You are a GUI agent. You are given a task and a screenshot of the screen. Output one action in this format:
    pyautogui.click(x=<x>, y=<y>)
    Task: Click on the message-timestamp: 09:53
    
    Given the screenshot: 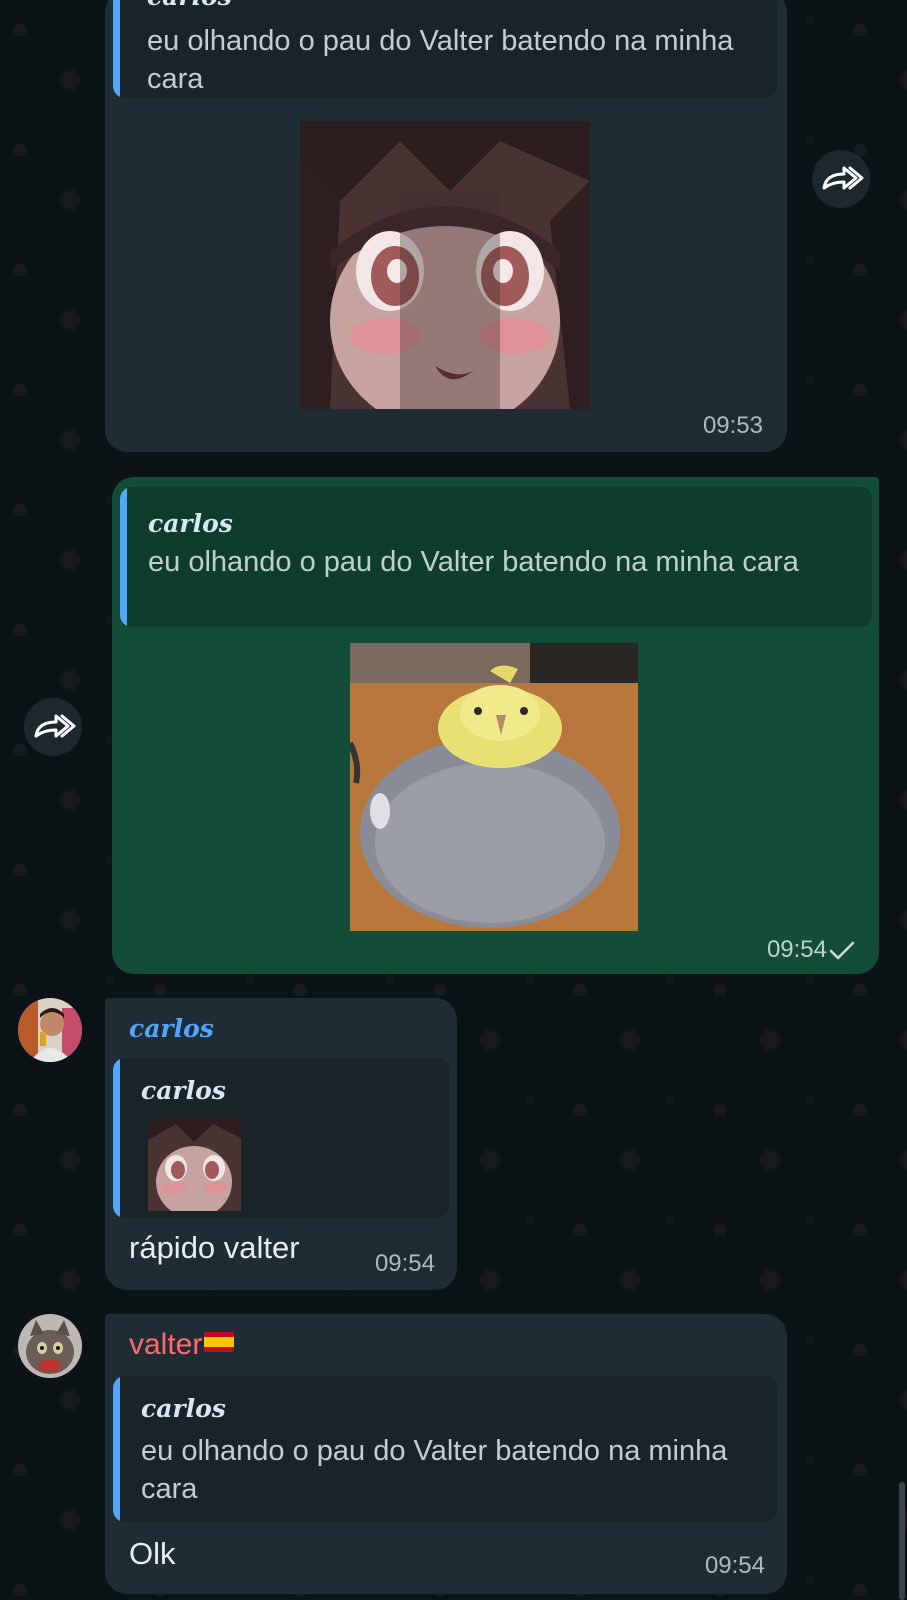 What is the action you would take?
    pyautogui.click(x=732, y=425)
    